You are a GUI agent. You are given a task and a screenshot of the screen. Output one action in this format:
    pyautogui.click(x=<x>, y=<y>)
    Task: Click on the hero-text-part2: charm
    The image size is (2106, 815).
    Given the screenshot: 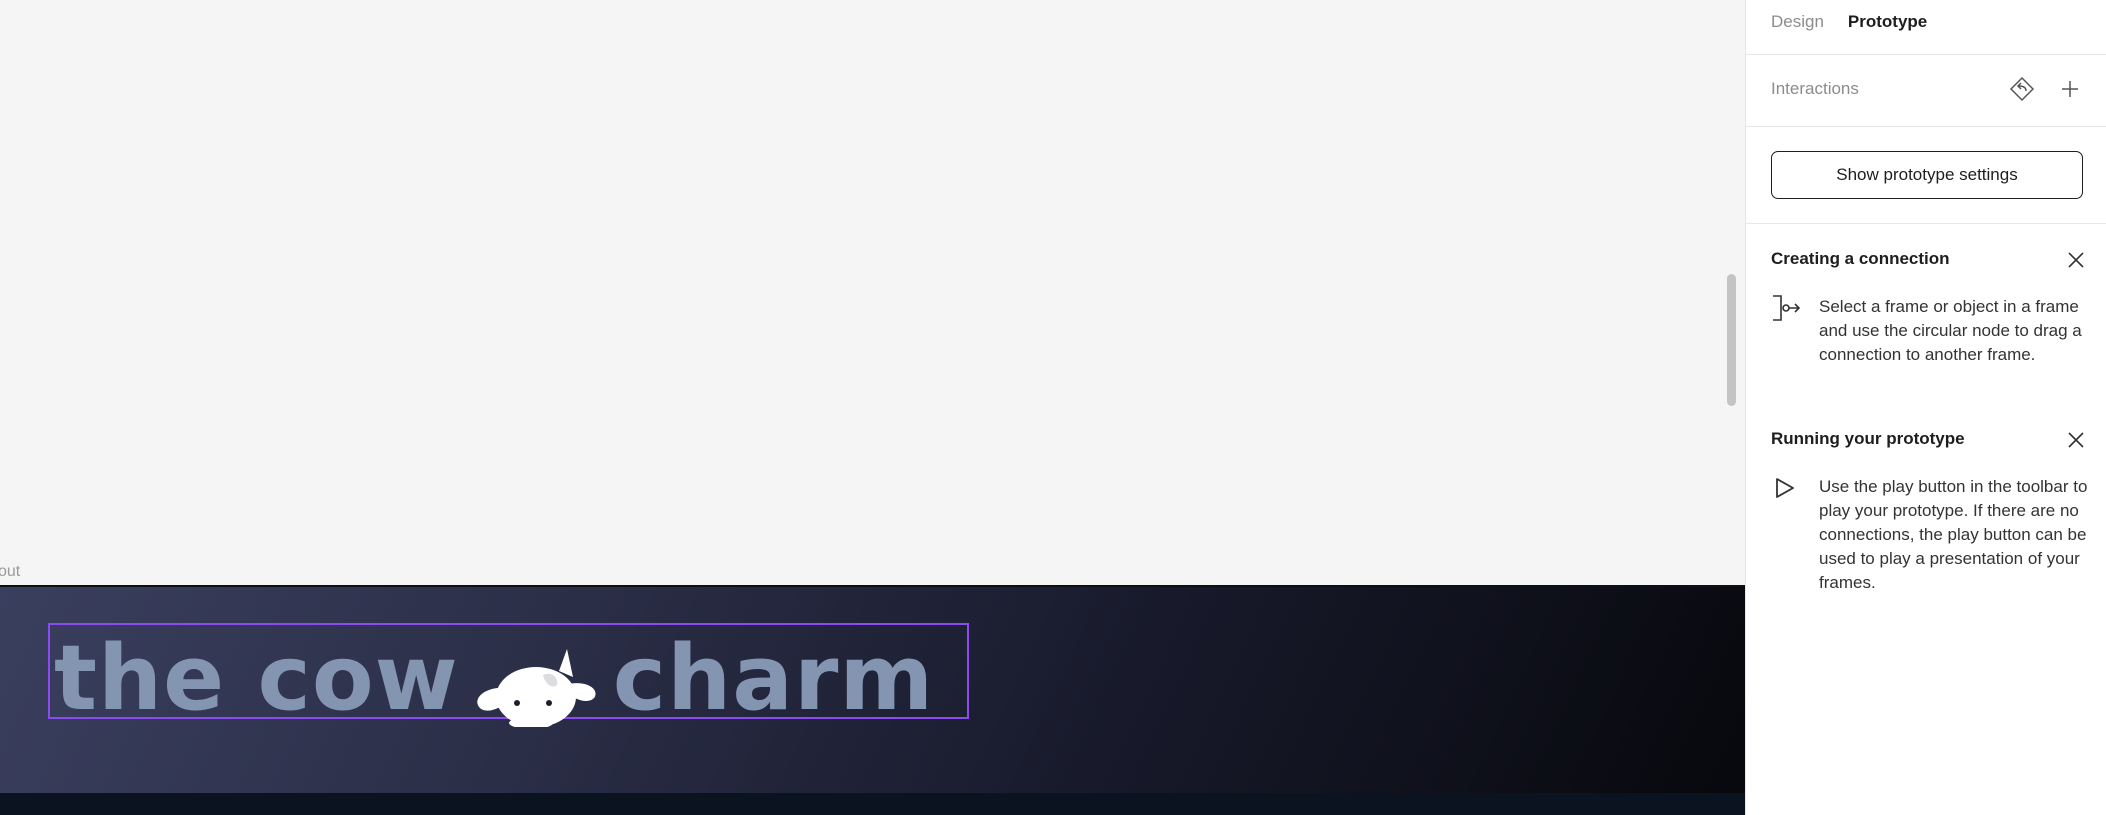 What is the action you would take?
    pyautogui.click(x=773, y=678)
    